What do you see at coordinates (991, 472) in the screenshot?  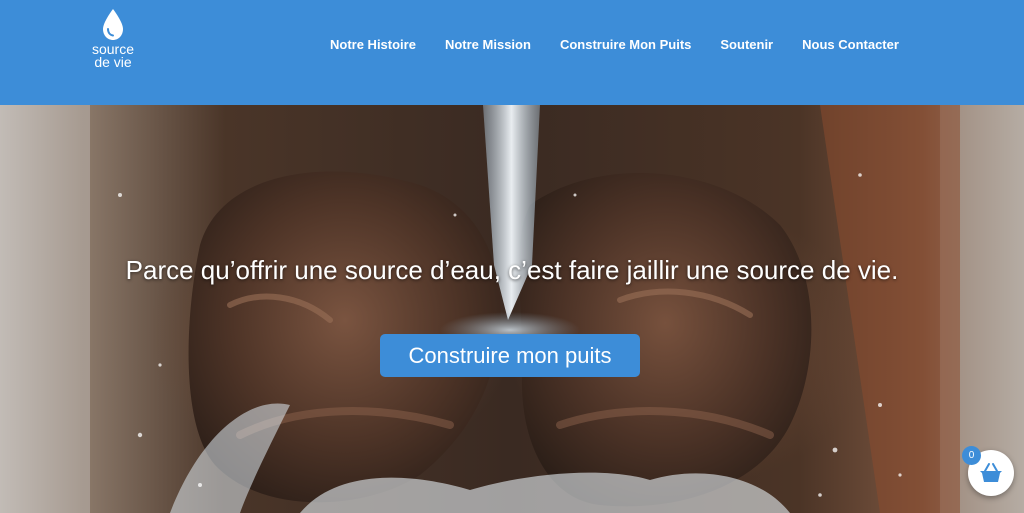 I see `basket-icon` at bounding box center [991, 472].